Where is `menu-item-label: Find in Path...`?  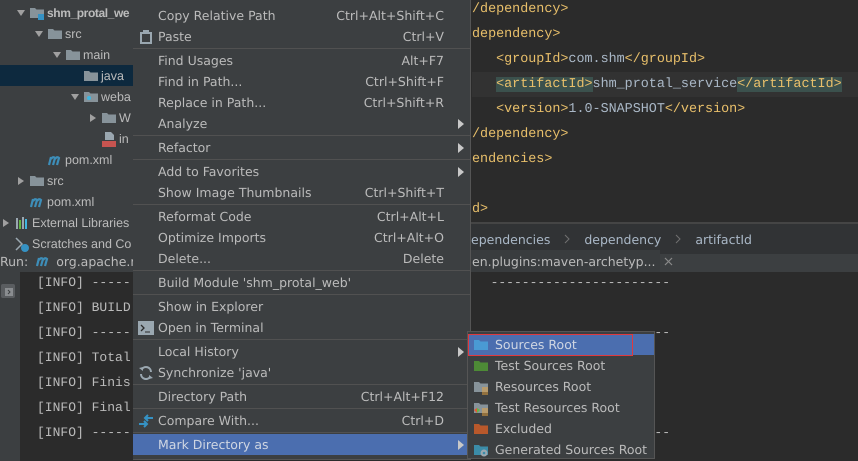 menu-item-label: Find in Path... is located at coordinates (201, 81).